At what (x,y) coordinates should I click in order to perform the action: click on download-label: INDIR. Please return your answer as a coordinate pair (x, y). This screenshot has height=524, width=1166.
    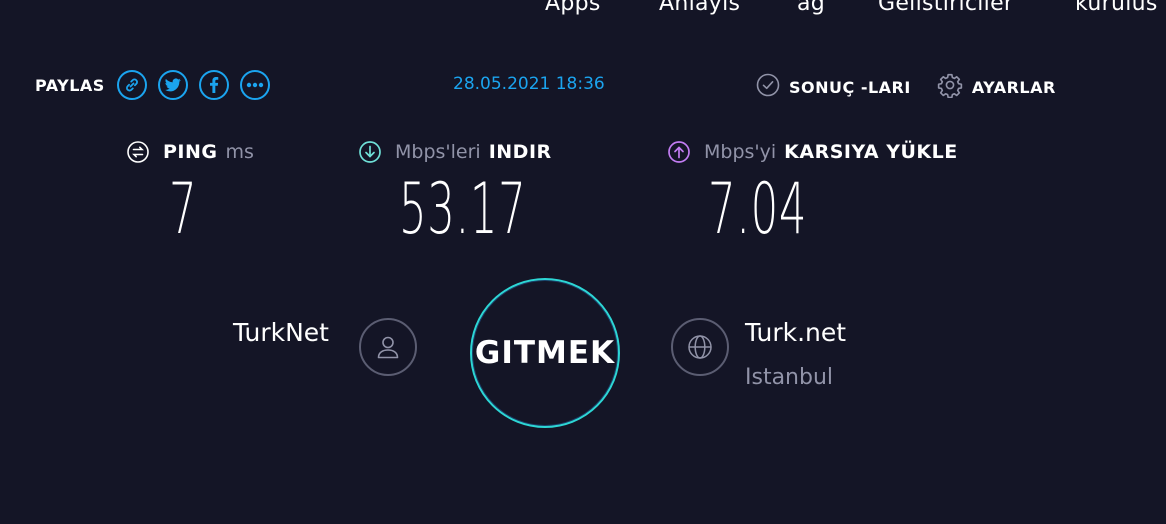
    Looking at the image, I should click on (520, 152).